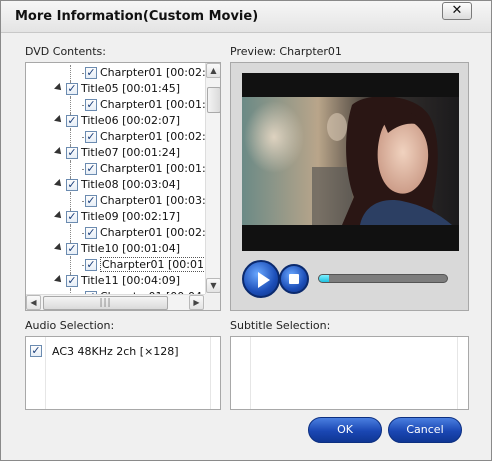 The height and width of the screenshot is (461, 492). What do you see at coordinates (65, 51) in the screenshot?
I see `dvd-contents-label: DVD Contents:` at bounding box center [65, 51].